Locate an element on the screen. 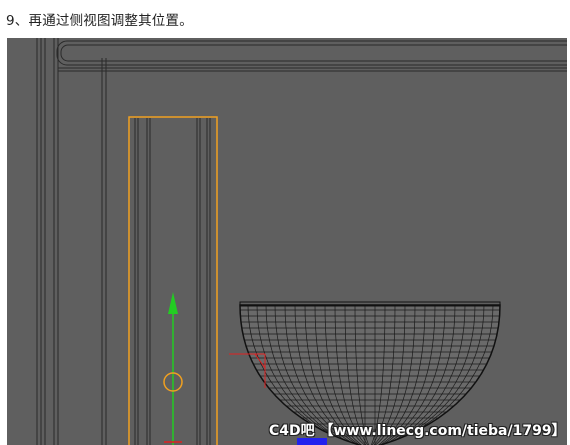 This screenshot has height=445, width=570. y-axis-arrow-icon is located at coordinates (173, 303).